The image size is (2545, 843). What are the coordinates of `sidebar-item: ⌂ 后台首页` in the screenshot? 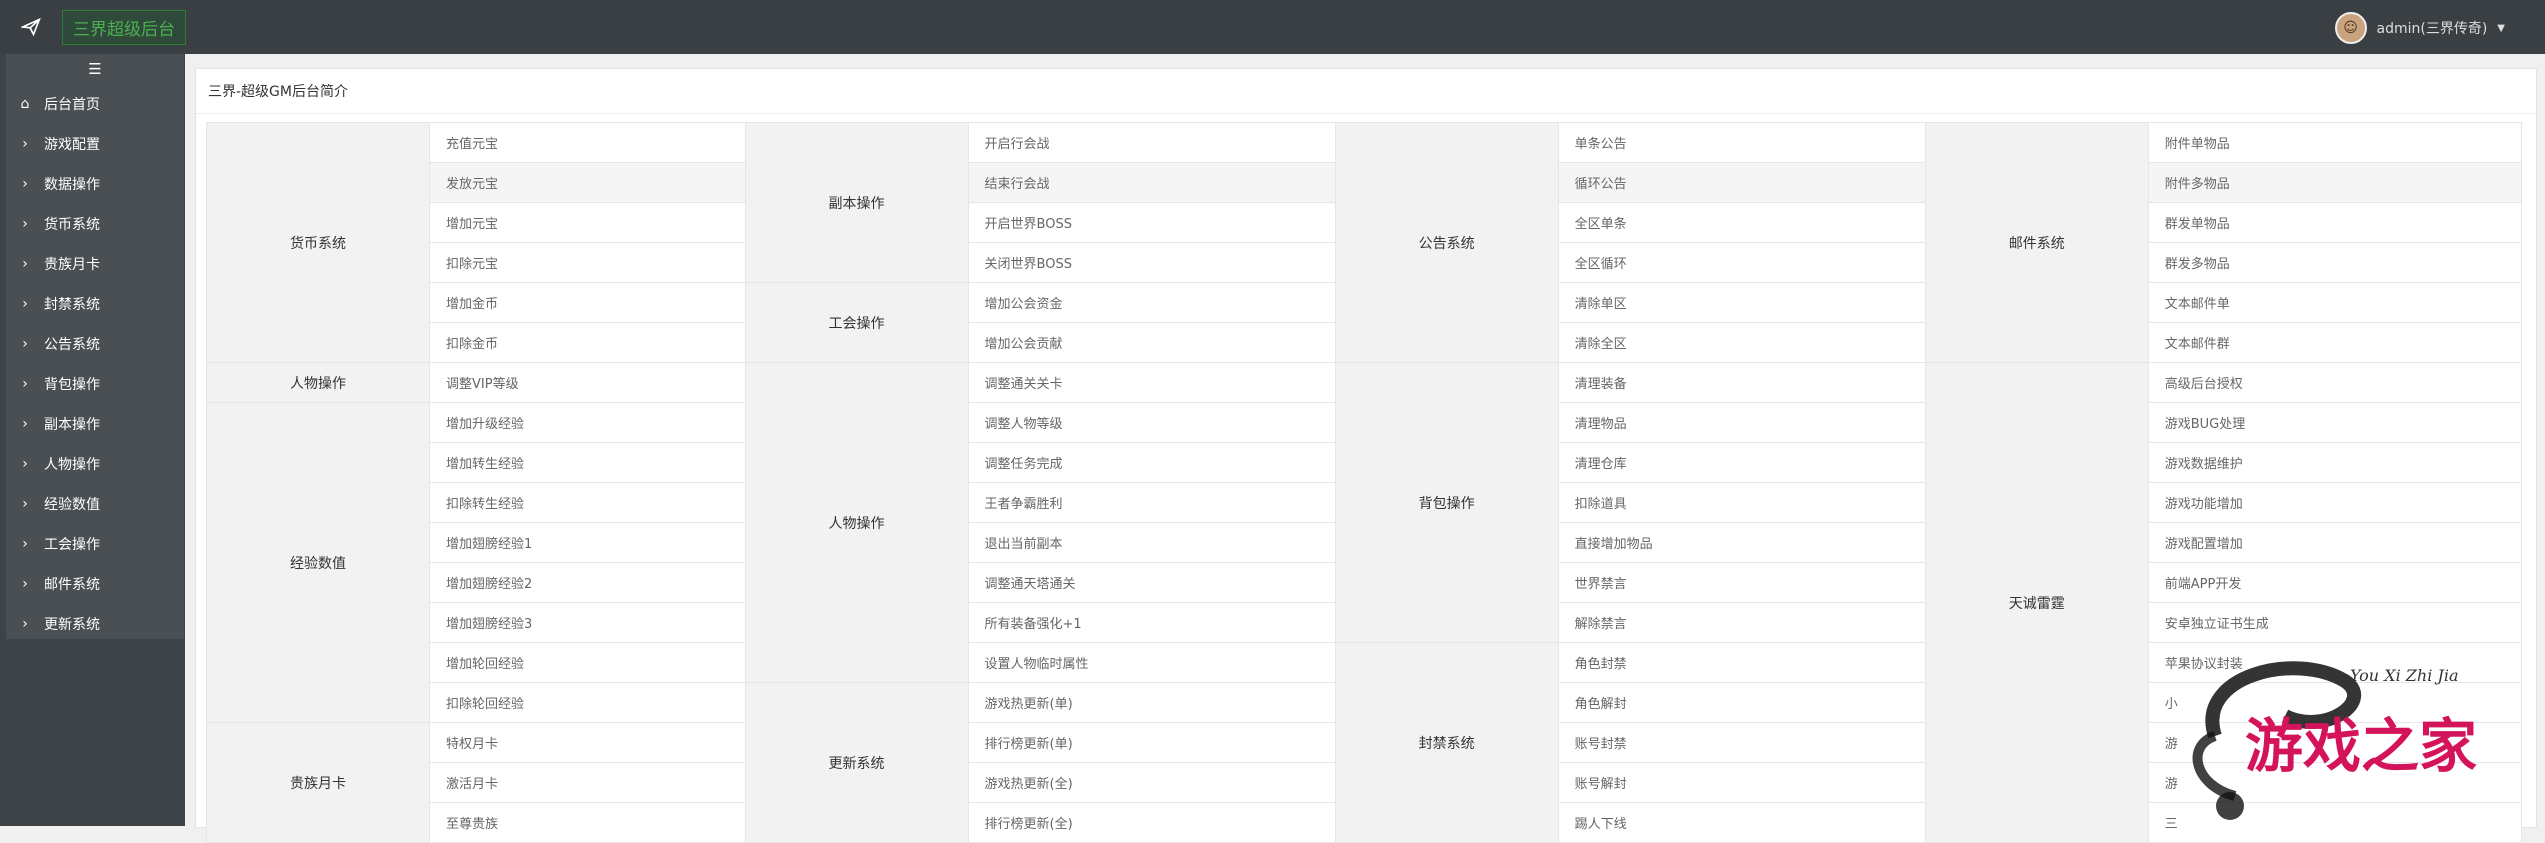 It's located at (95, 104).